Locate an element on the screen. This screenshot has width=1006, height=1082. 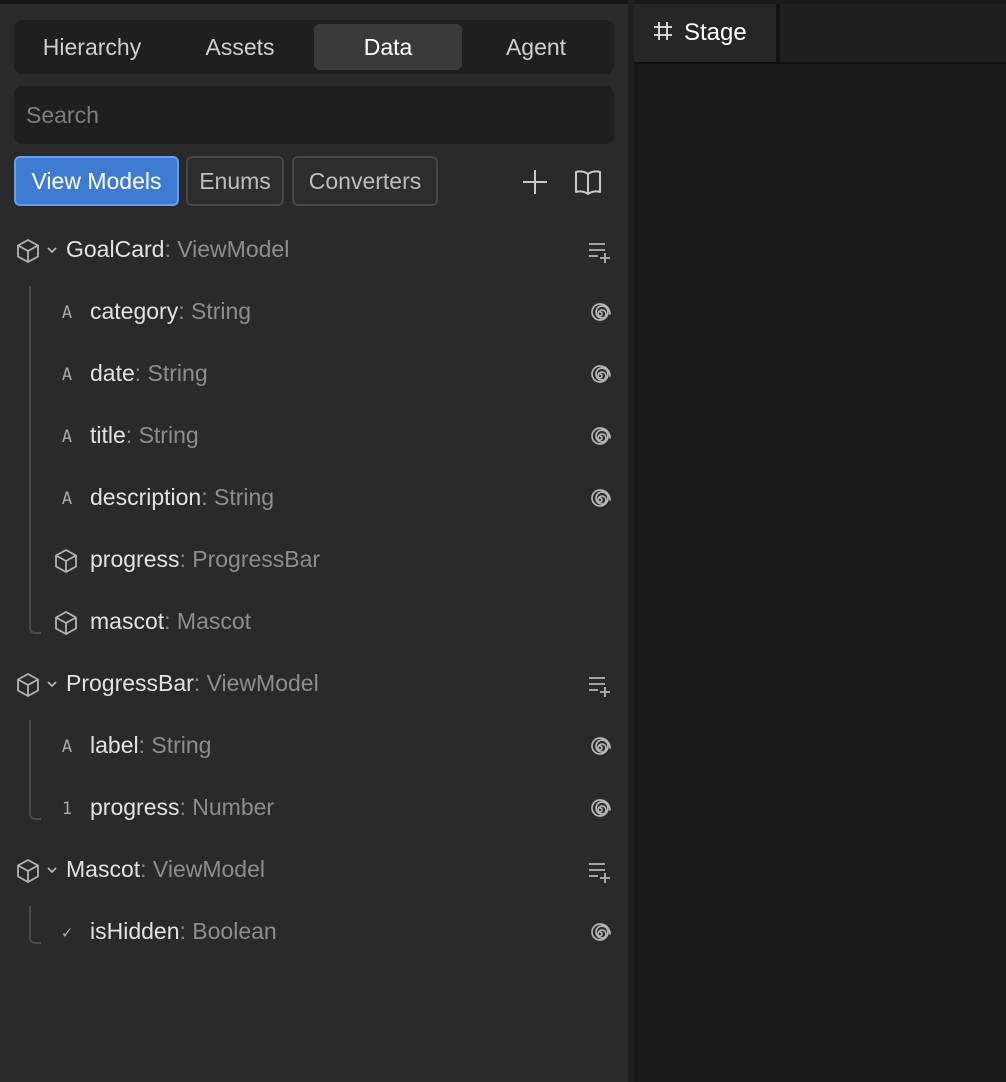
property-name: label: String is located at coordinates (151, 745).